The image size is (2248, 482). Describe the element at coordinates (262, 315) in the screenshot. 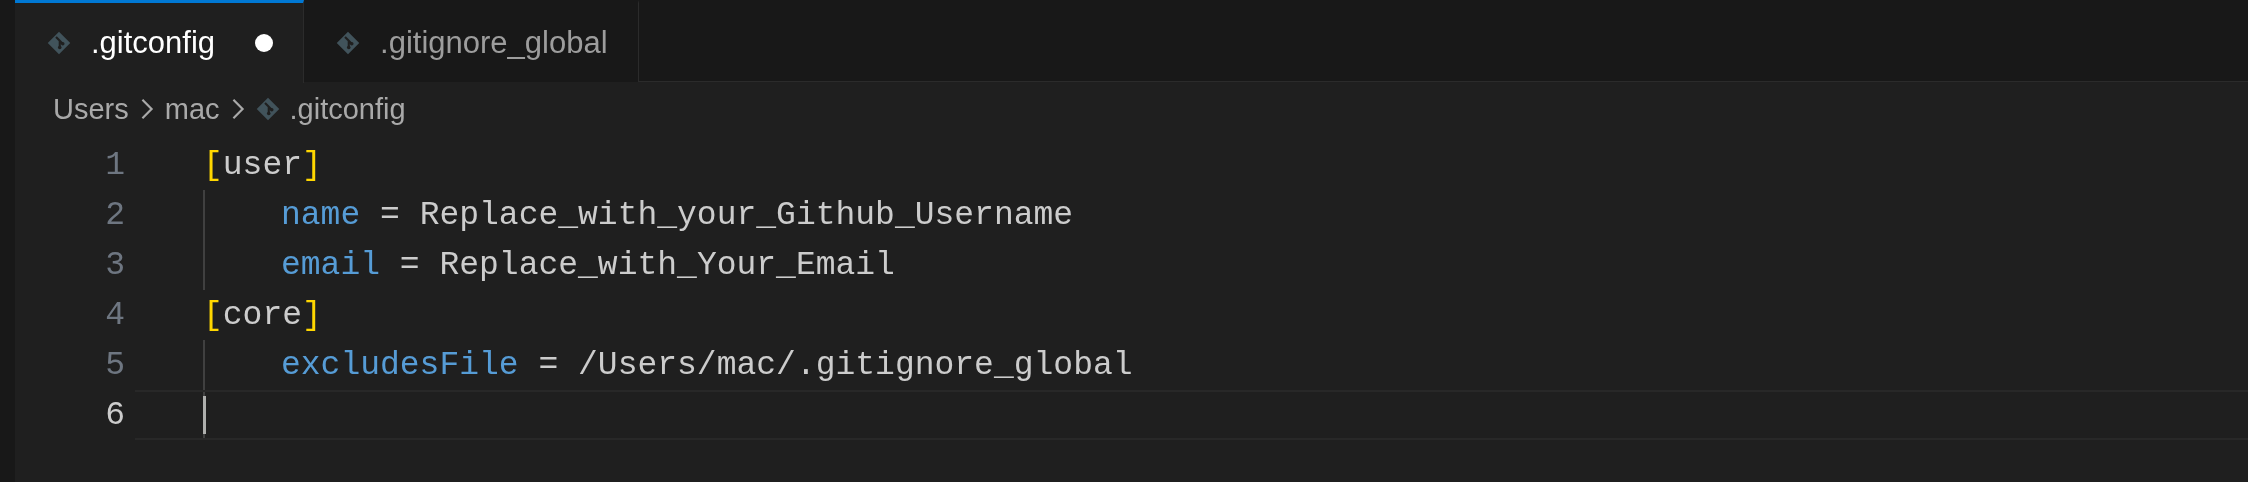

I see `code-line: [core]` at that location.